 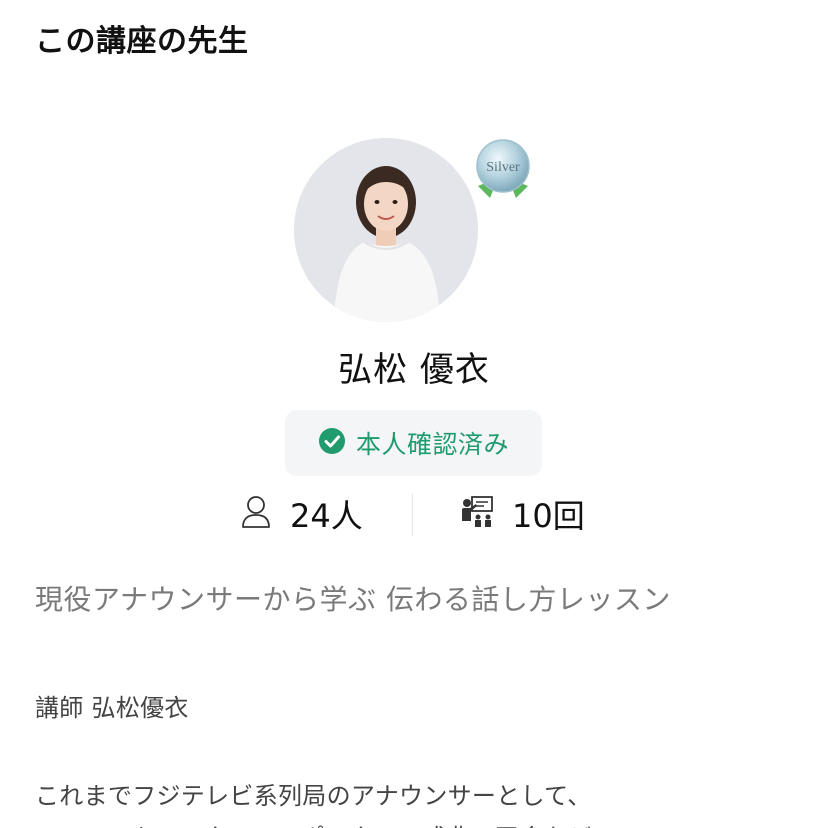 What do you see at coordinates (142, 41) in the screenshot?
I see `section-title: この講座の先生` at bounding box center [142, 41].